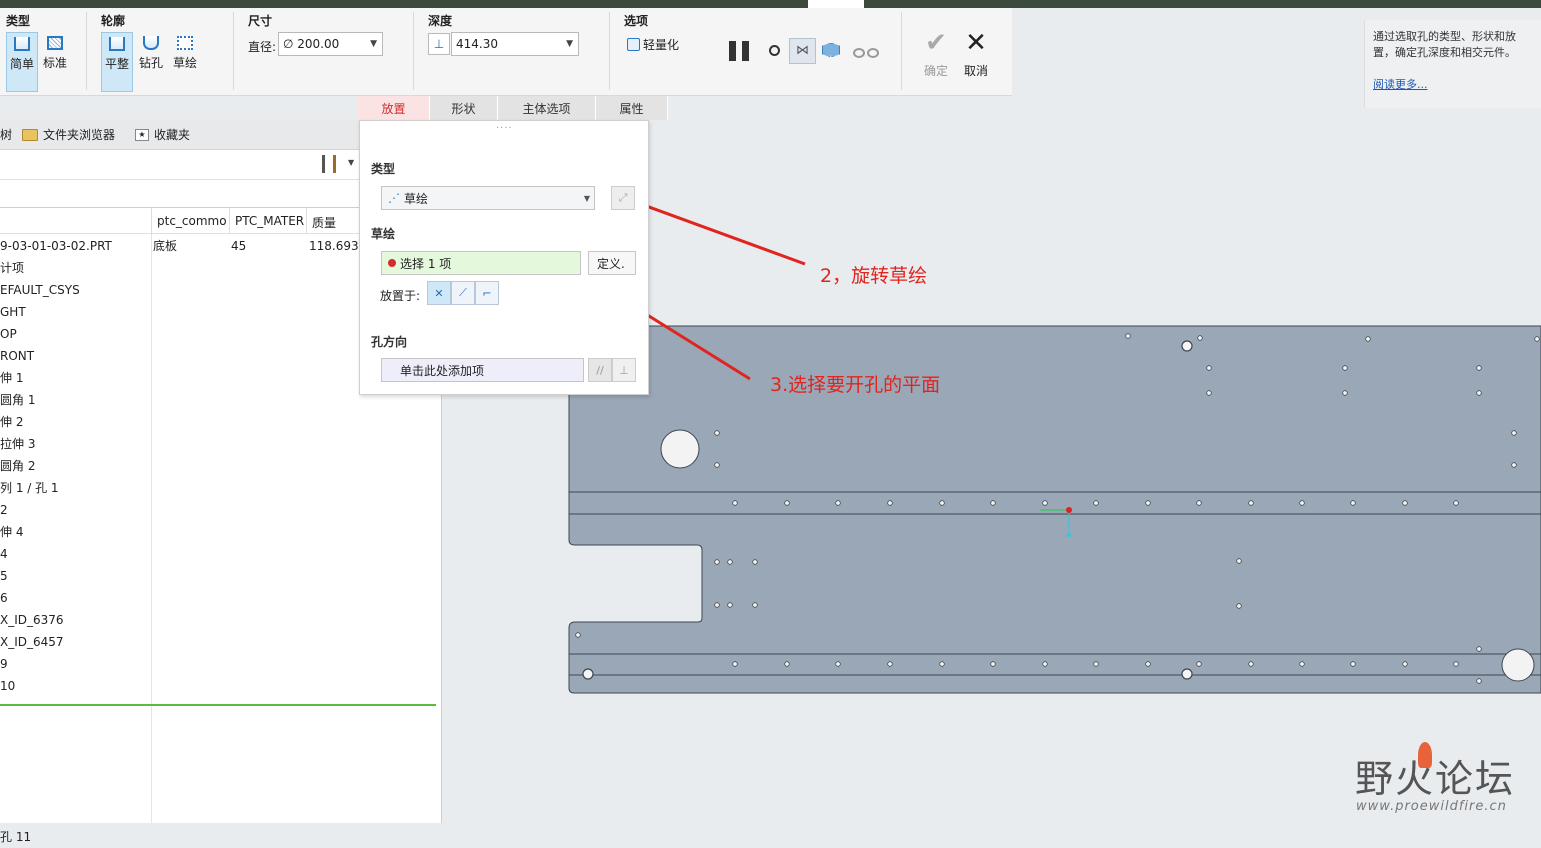 The width and height of the screenshot is (1541, 848). What do you see at coordinates (218, 705) in the screenshot?
I see `insert-indicator` at bounding box center [218, 705].